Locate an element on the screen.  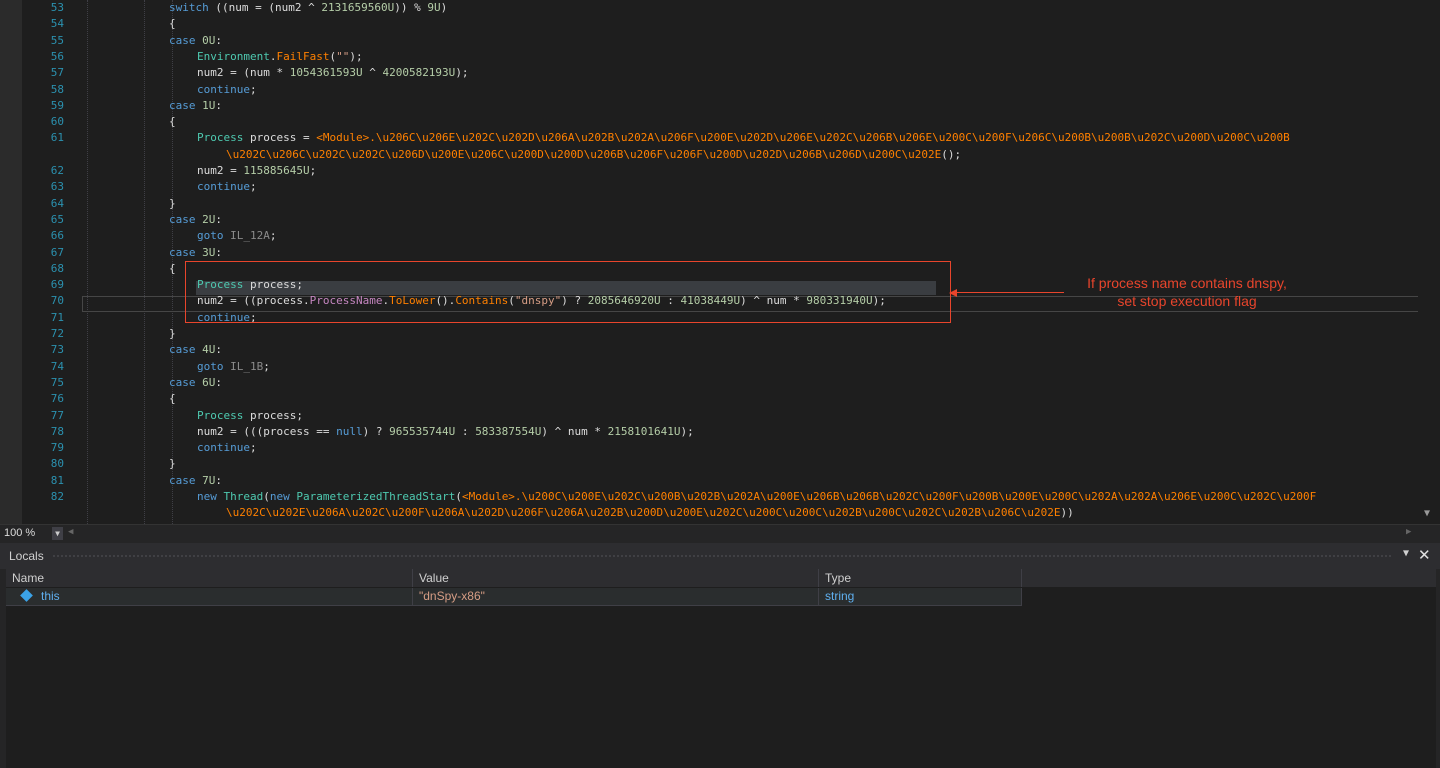
line-number: 60 is located at coordinates (57, 122).